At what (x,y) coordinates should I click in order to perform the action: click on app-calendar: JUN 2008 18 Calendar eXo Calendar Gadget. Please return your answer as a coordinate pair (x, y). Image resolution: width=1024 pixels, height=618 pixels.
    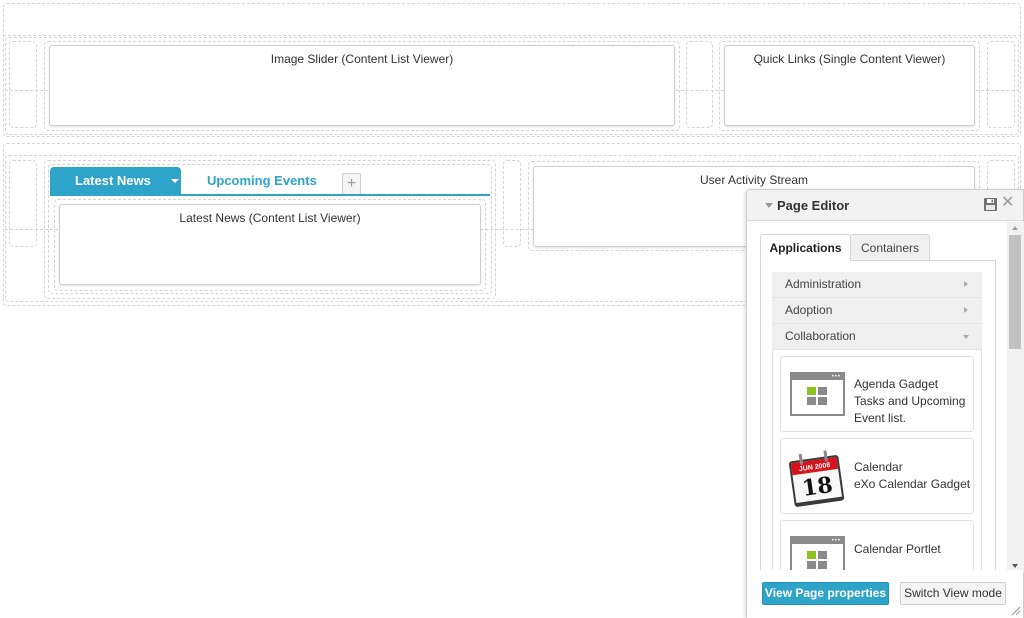
    Looking at the image, I should click on (877, 476).